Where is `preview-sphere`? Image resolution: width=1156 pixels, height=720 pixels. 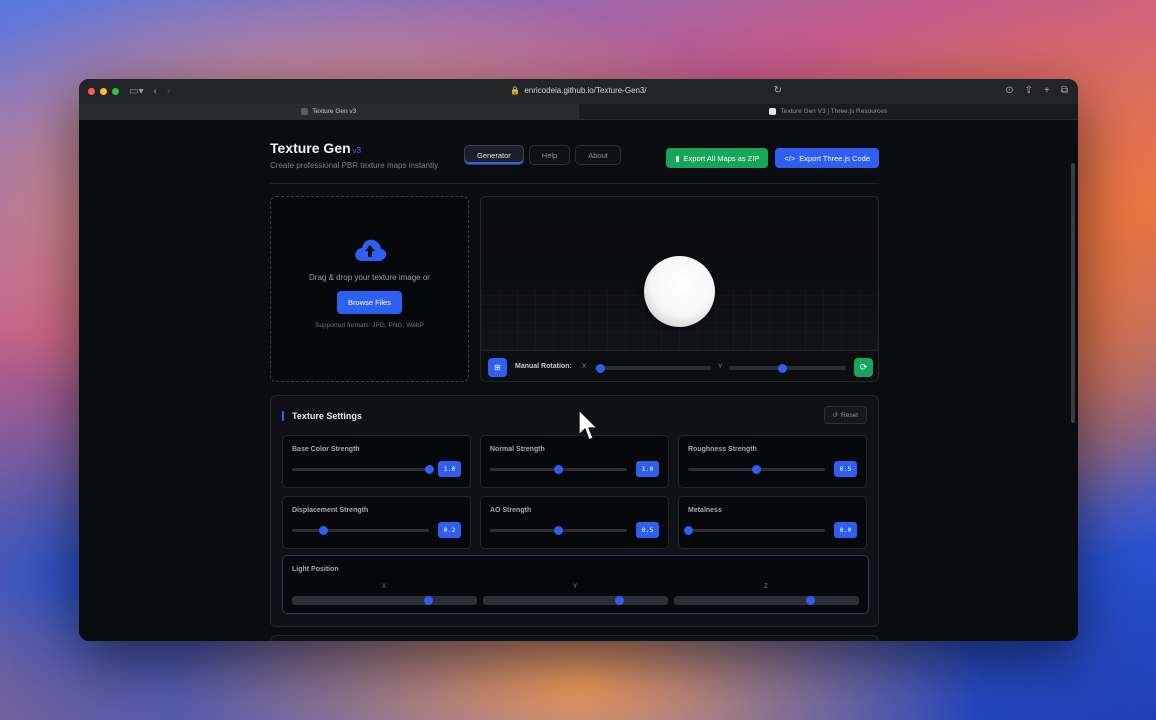 preview-sphere is located at coordinates (679, 291).